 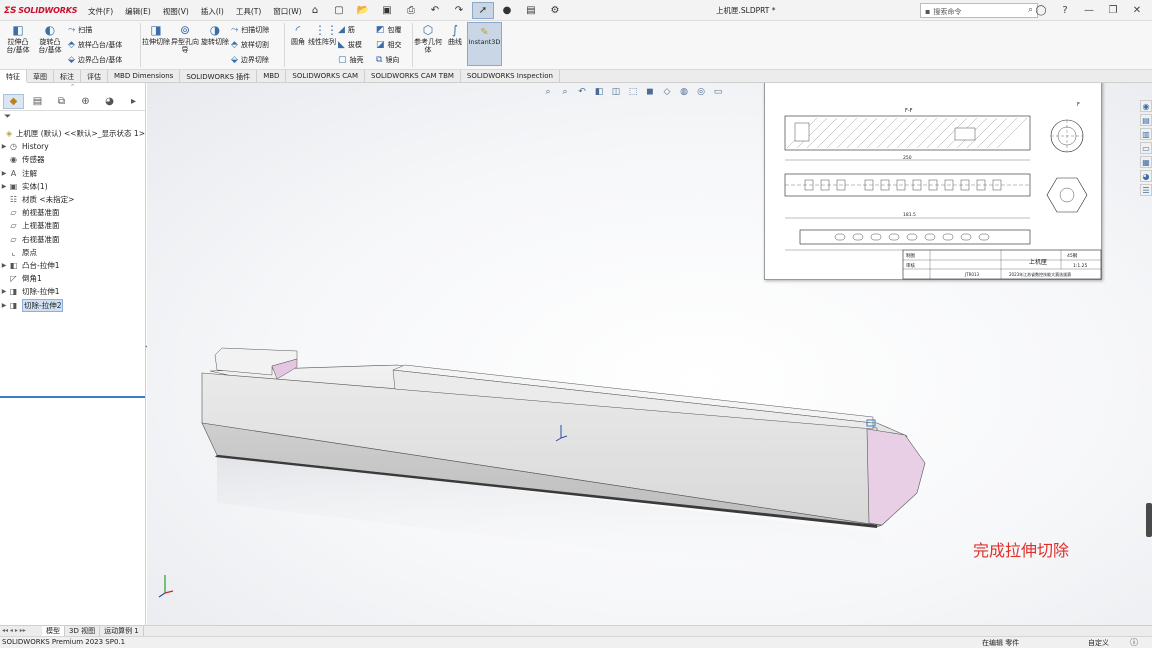 What do you see at coordinates (37, 101) in the screenshot?
I see `property-manager-tab-icon: ▤` at bounding box center [37, 101].